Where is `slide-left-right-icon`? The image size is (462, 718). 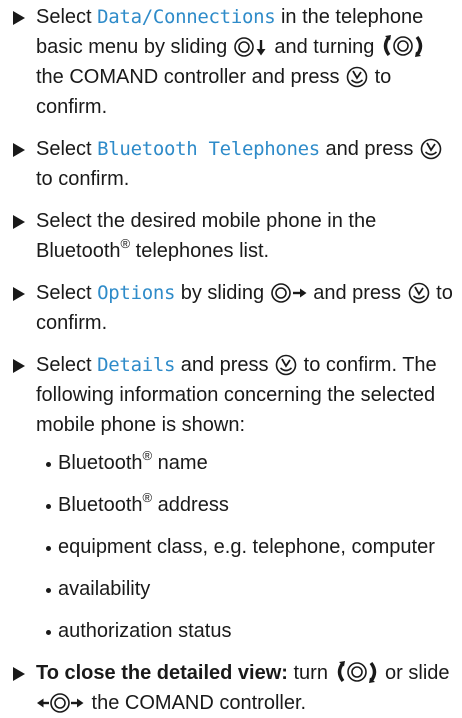 slide-left-right-icon is located at coordinates (61, 703).